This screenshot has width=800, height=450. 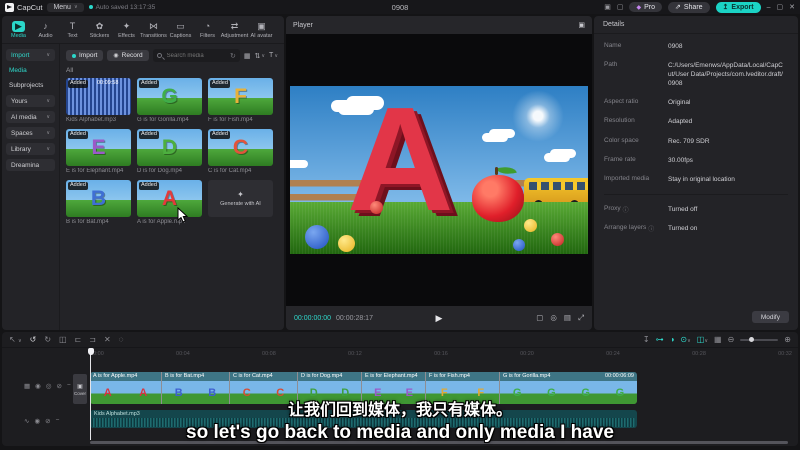 What do you see at coordinates (581, 318) in the screenshot?
I see `fullscreen-icon: ⤢` at bounding box center [581, 318].